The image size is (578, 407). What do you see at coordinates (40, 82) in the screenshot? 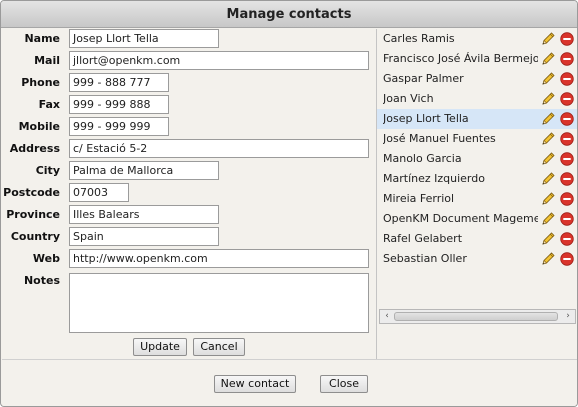
I see `phone-label: Phone` at bounding box center [40, 82].